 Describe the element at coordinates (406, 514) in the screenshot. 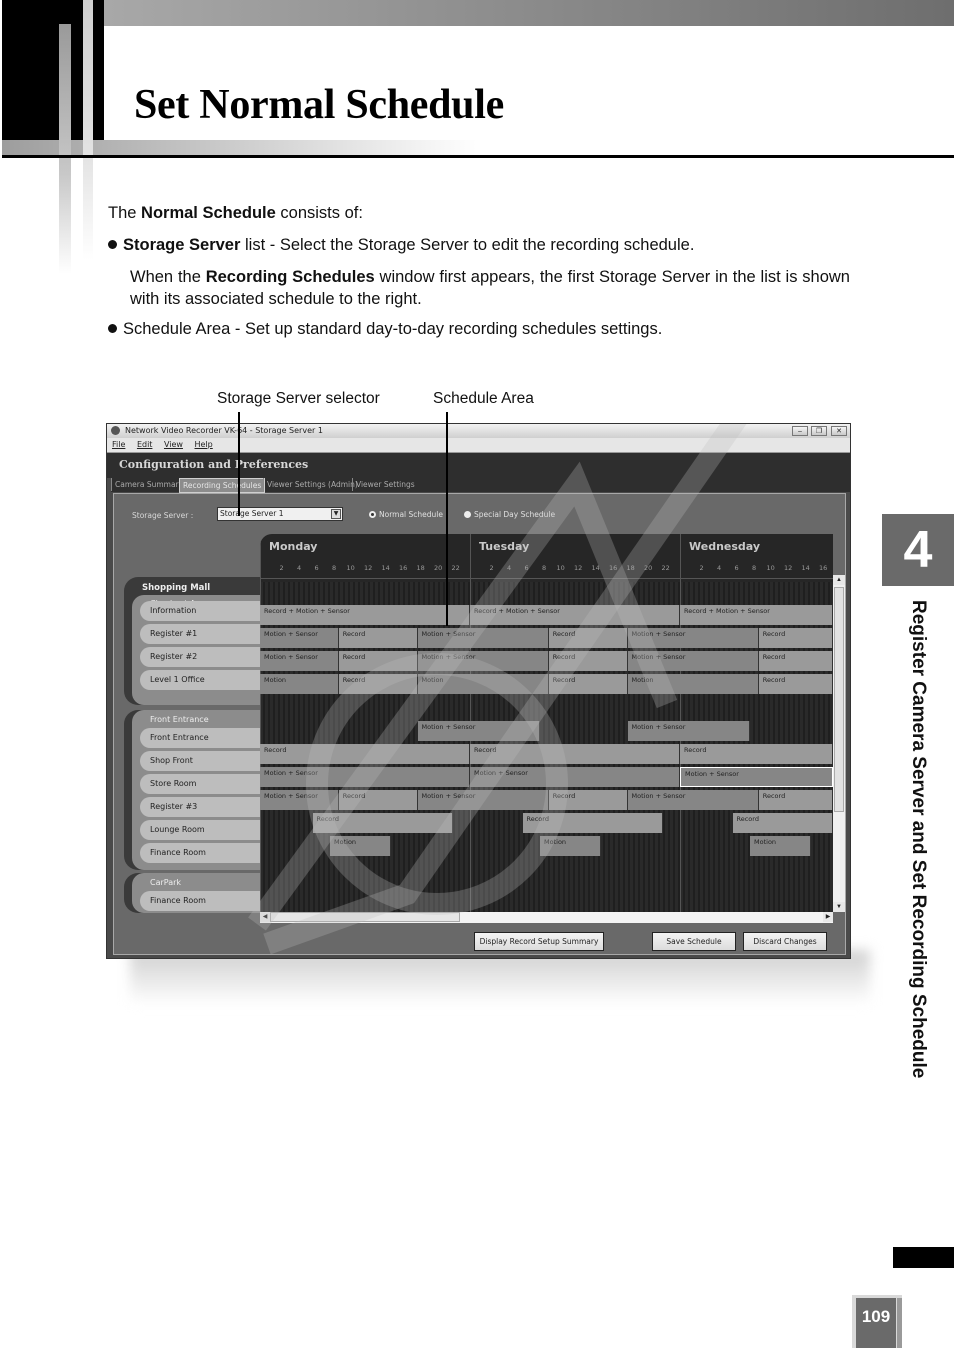

I see `radio-normal-schedule: Normal Schedule` at that location.